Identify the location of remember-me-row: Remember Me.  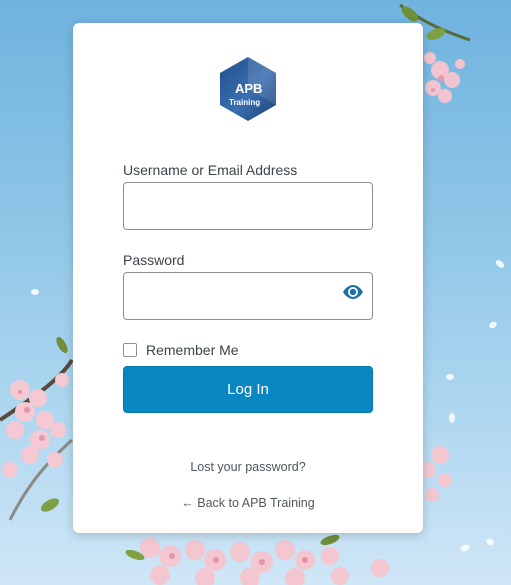
(181, 350).